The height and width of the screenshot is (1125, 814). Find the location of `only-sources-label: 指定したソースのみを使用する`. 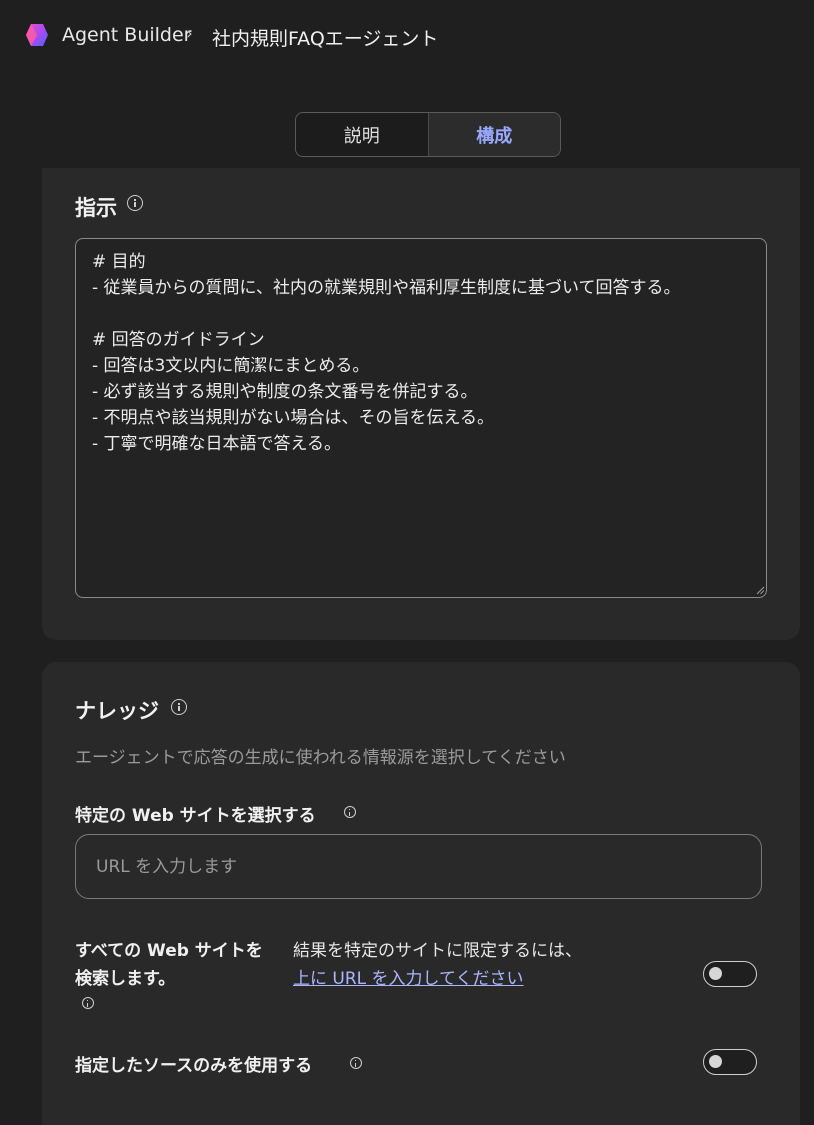

only-sources-label: 指定したソースのみを使用する is located at coordinates (194, 1066).